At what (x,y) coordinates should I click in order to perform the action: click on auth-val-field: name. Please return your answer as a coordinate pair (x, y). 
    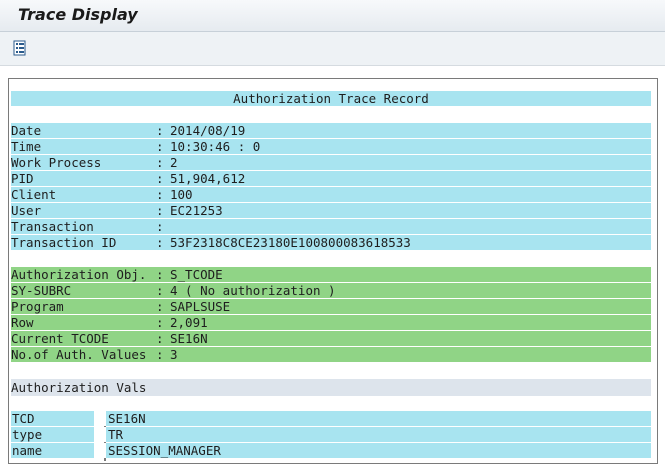
    Looking at the image, I should click on (52, 450).